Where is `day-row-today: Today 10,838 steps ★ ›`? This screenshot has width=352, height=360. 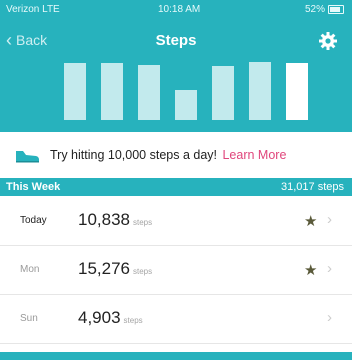
day-row-today: Today 10,838 steps ★ › is located at coordinates (176, 221).